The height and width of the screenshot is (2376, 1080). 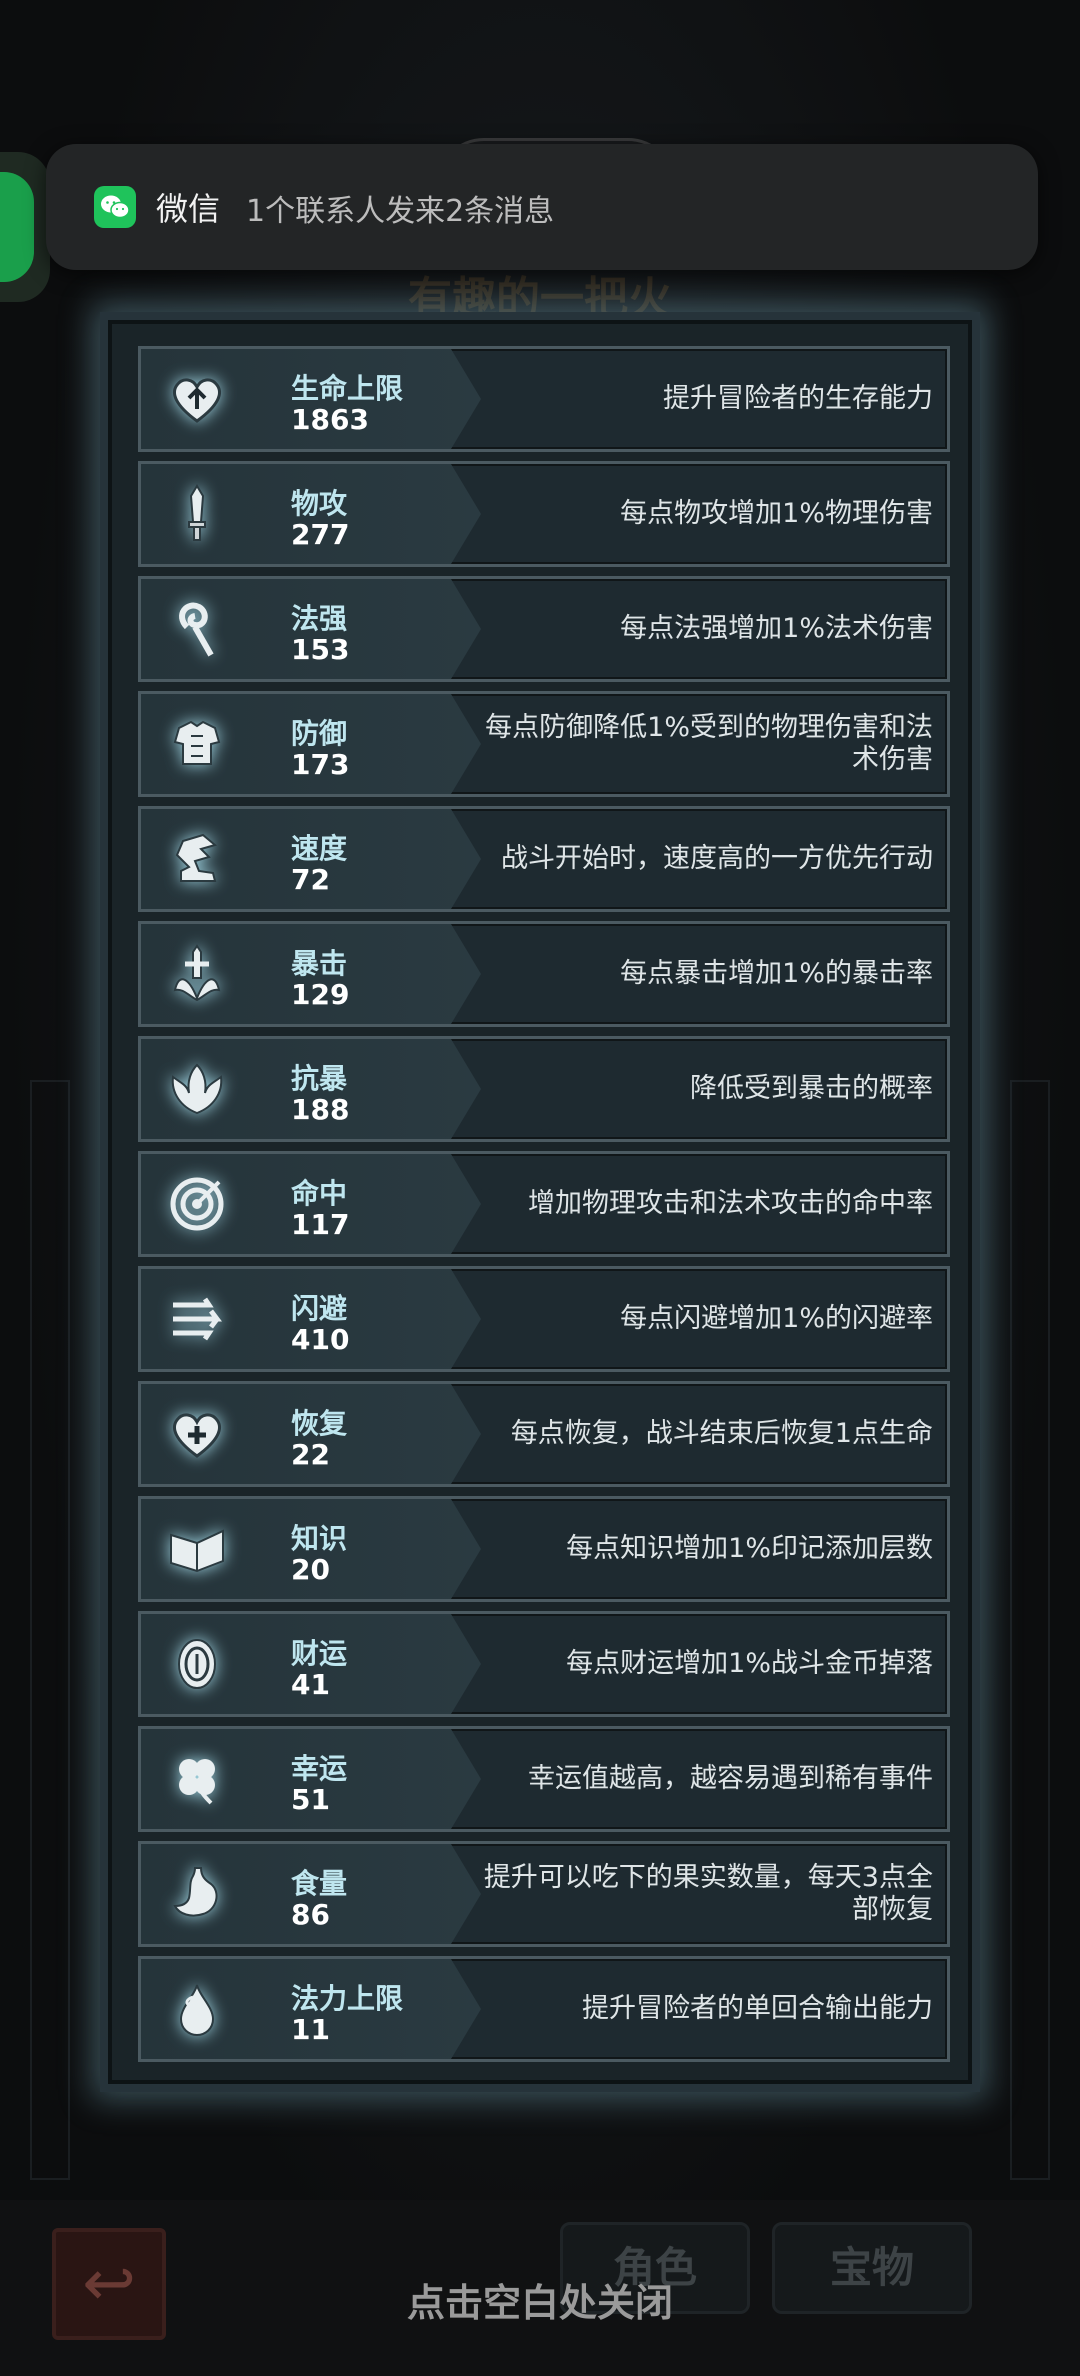 What do you see at coordinates (188, 209) in the screenshot?
I see `notification-app-name: 微信` at bounding box center [188, 209].